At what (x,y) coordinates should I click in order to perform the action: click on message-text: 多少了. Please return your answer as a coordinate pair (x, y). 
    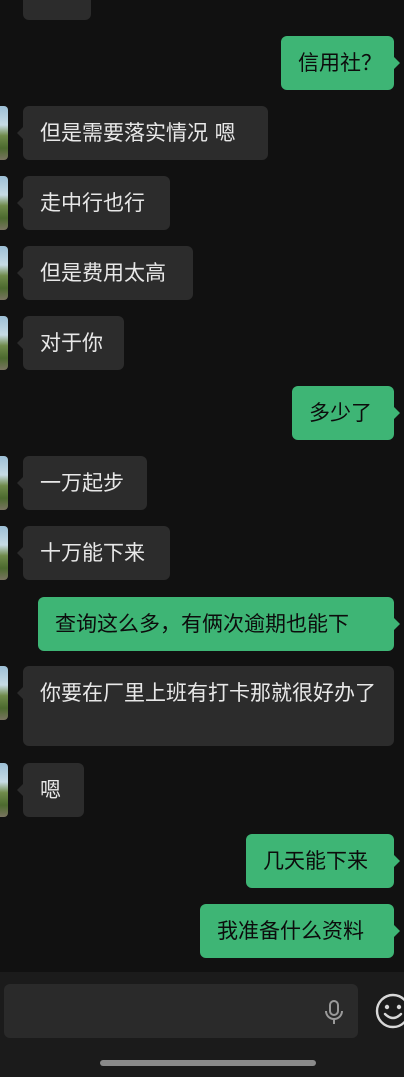
    Looking at the image, I should click on (340, 413).